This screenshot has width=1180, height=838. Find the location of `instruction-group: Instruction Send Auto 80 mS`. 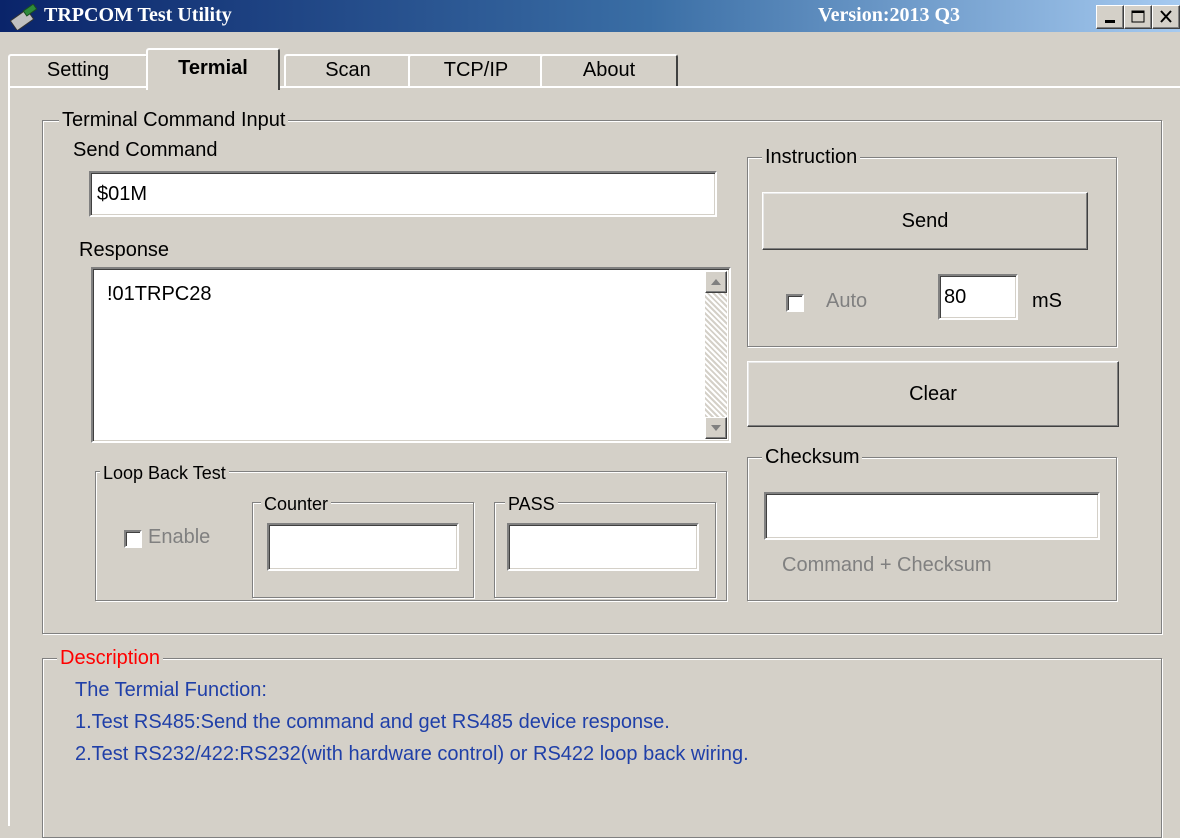

instruction-group: Instruction Send Auto 80 mS is located at coordinates (932, 245).